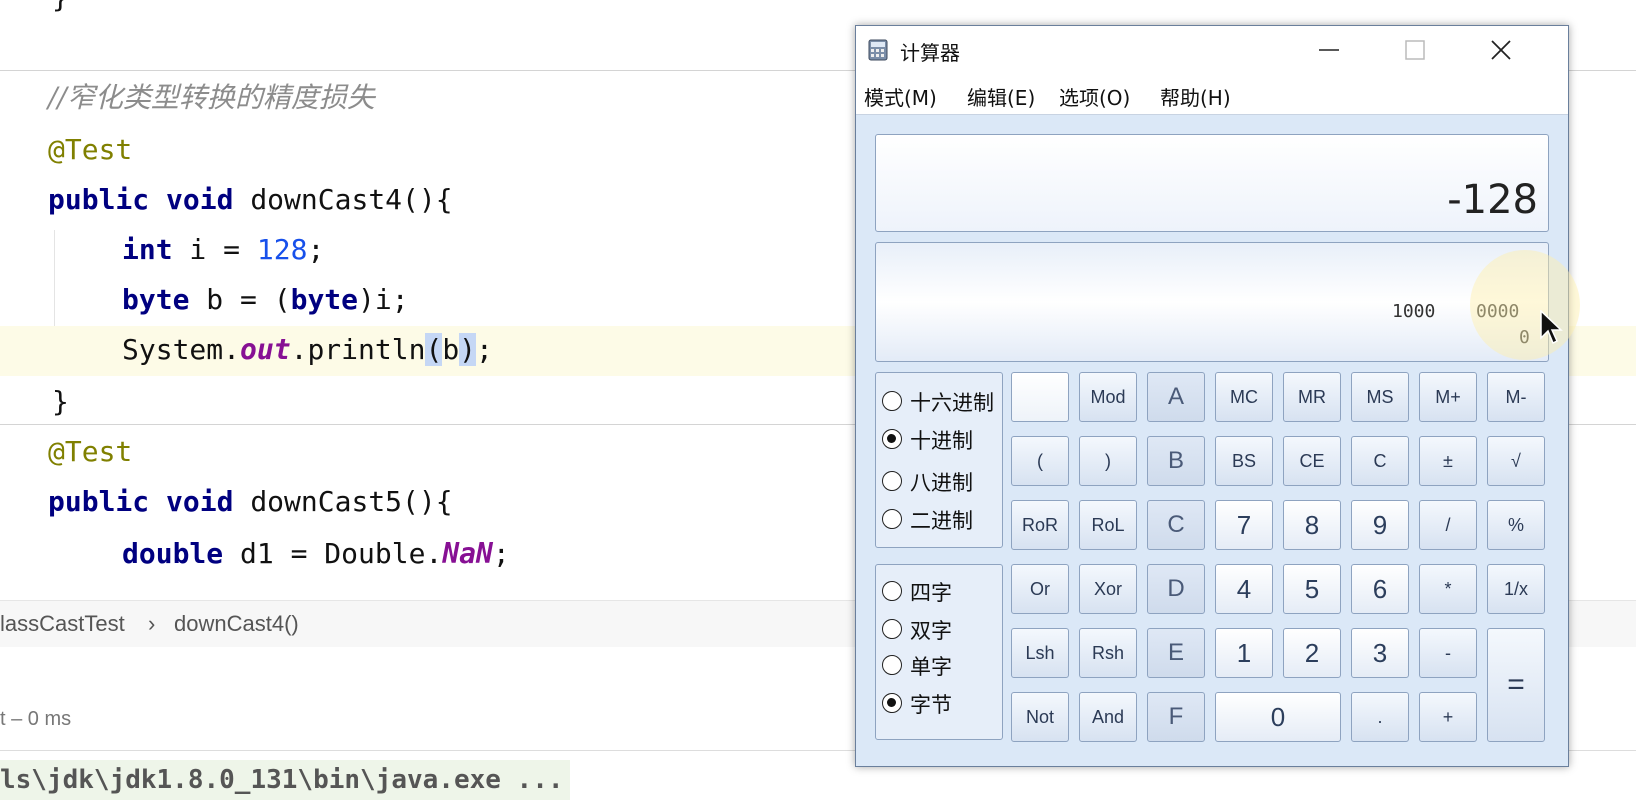 This screenshot has width=1636, height=808. I want to click on key-clear: C, so click(1380, 461).